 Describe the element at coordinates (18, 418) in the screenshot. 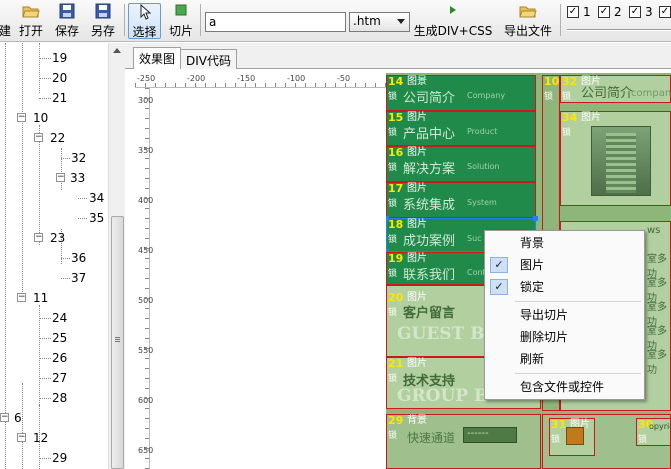

I see `tree-node: 6` at that location.